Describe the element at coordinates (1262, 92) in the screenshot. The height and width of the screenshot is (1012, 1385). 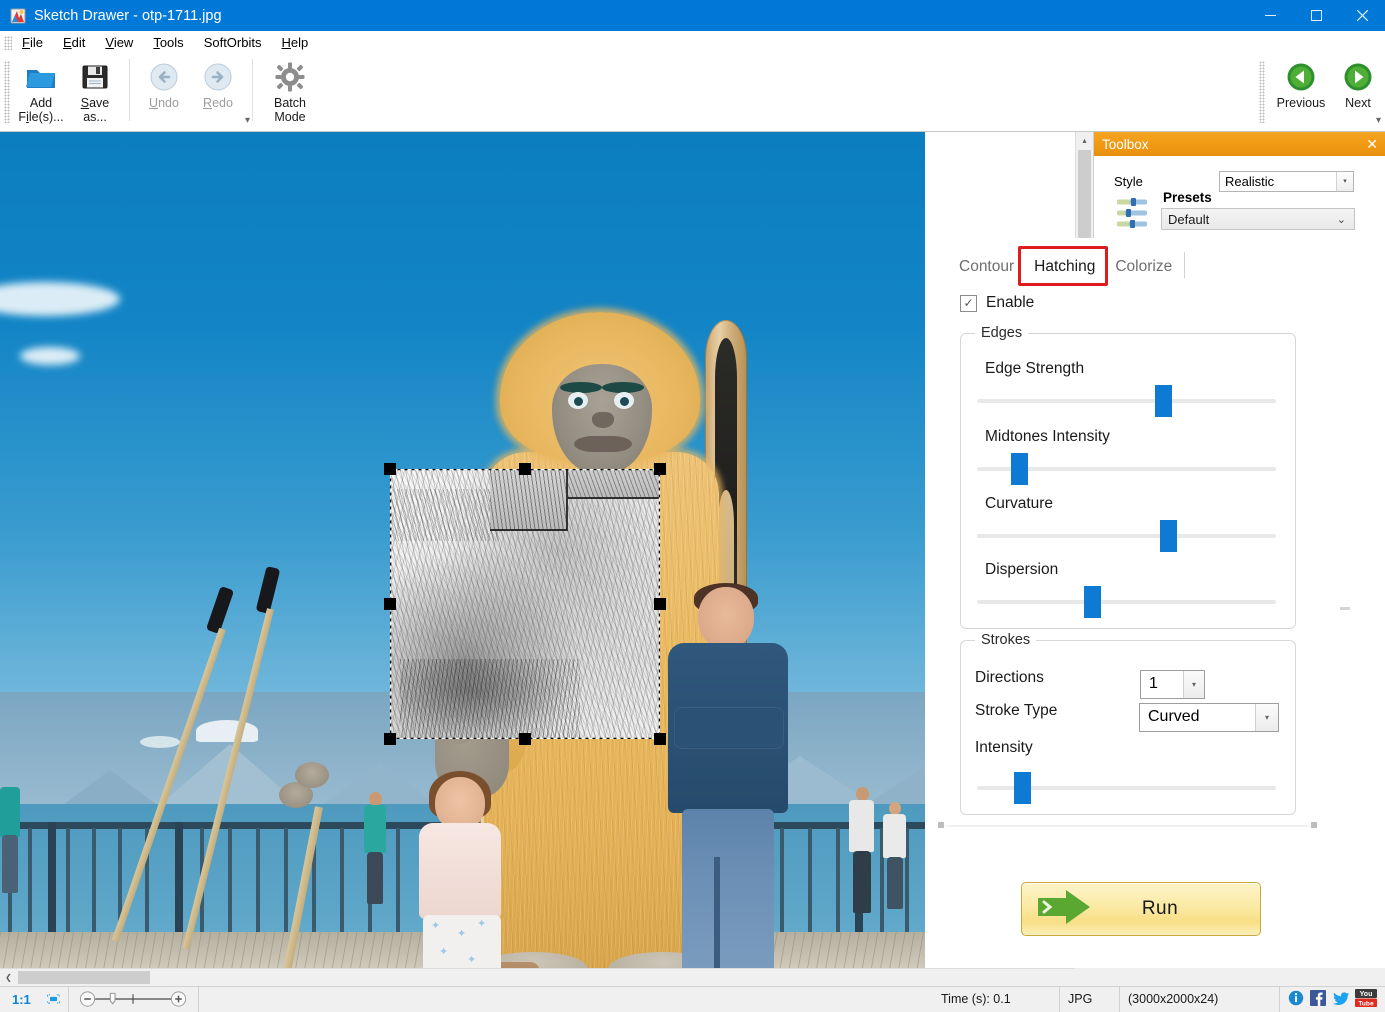
I see `toolbar-grip-right` at that location.